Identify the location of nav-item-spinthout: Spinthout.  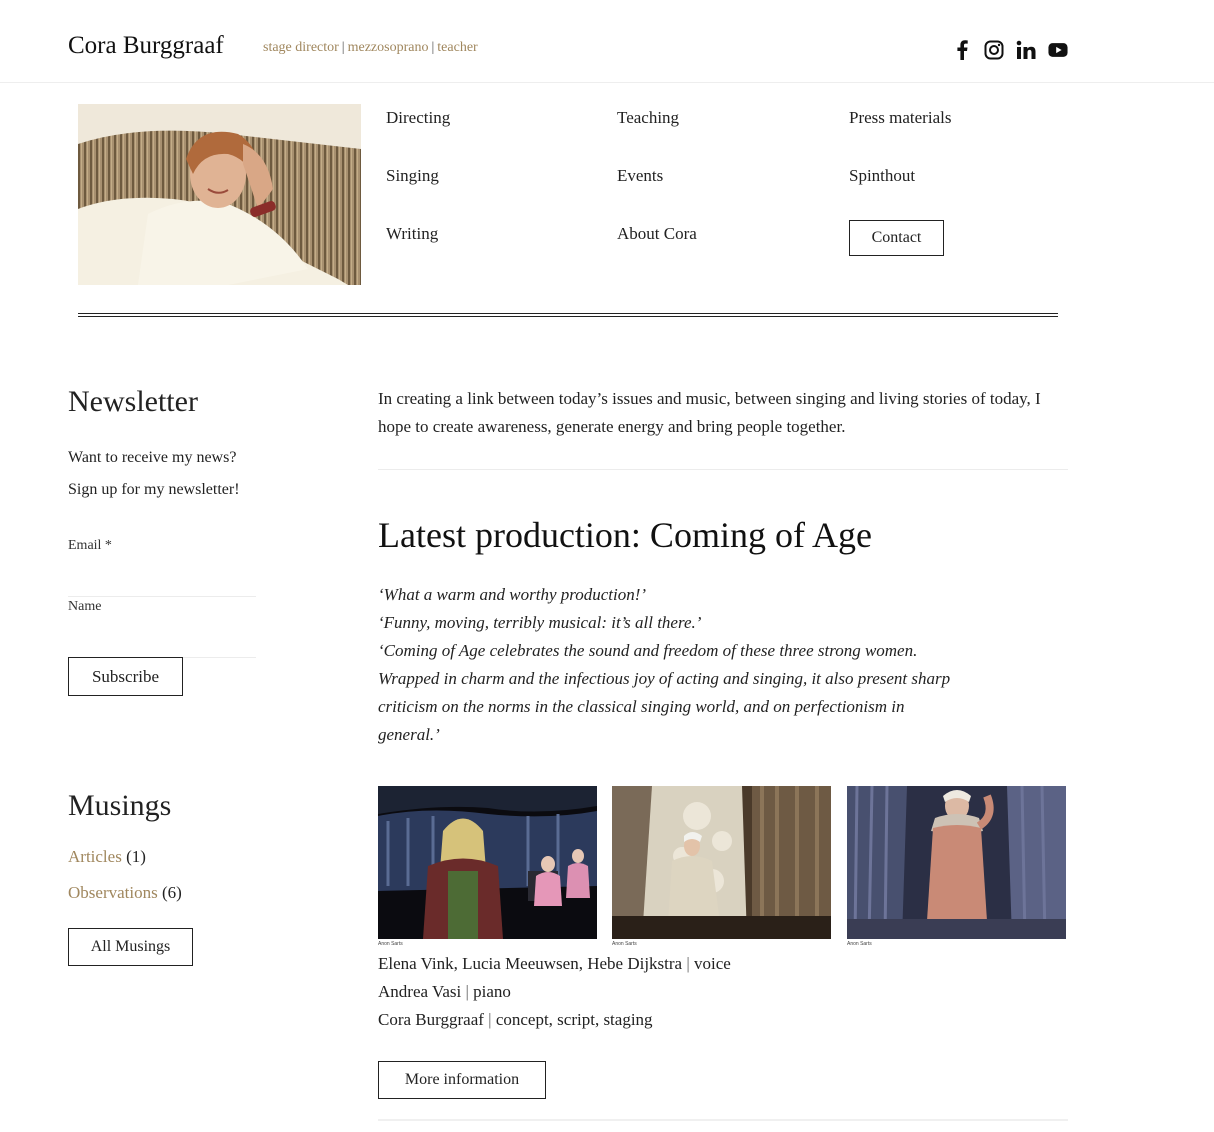
(882, 176).